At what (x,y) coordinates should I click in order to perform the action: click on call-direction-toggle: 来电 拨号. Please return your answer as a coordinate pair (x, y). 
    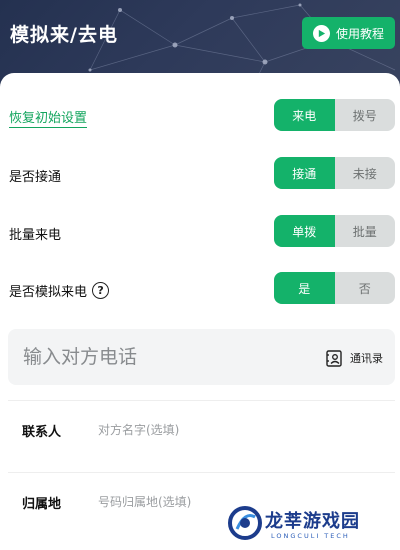
    Looking at the image, I should click on (334, 115).